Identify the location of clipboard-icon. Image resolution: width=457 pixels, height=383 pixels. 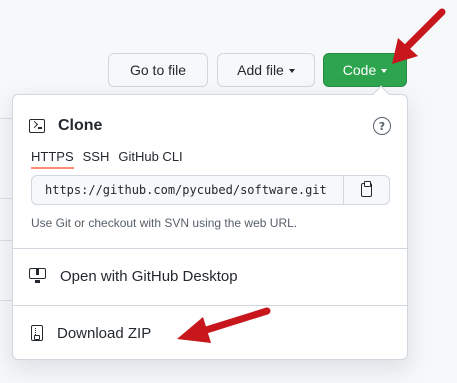
(366, 189).